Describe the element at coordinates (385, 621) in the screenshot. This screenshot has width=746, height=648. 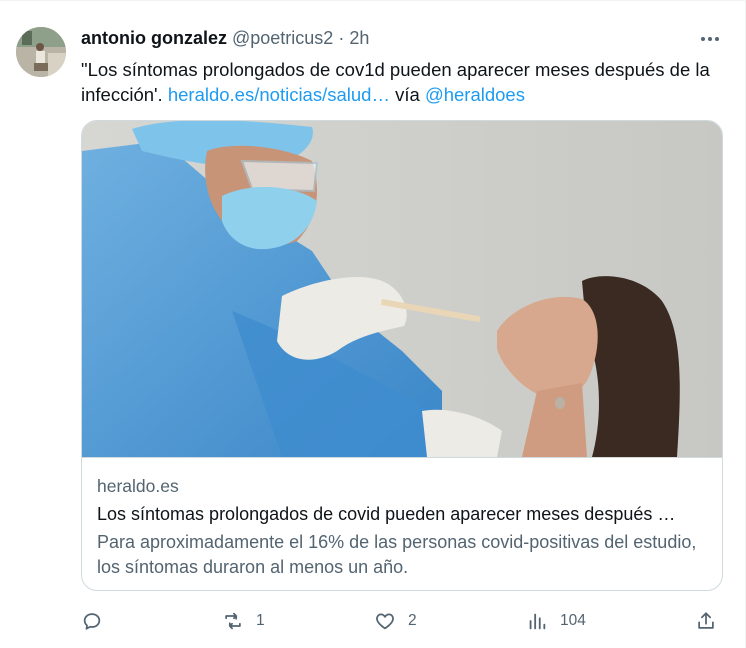
I see `heart-icon` at that location.